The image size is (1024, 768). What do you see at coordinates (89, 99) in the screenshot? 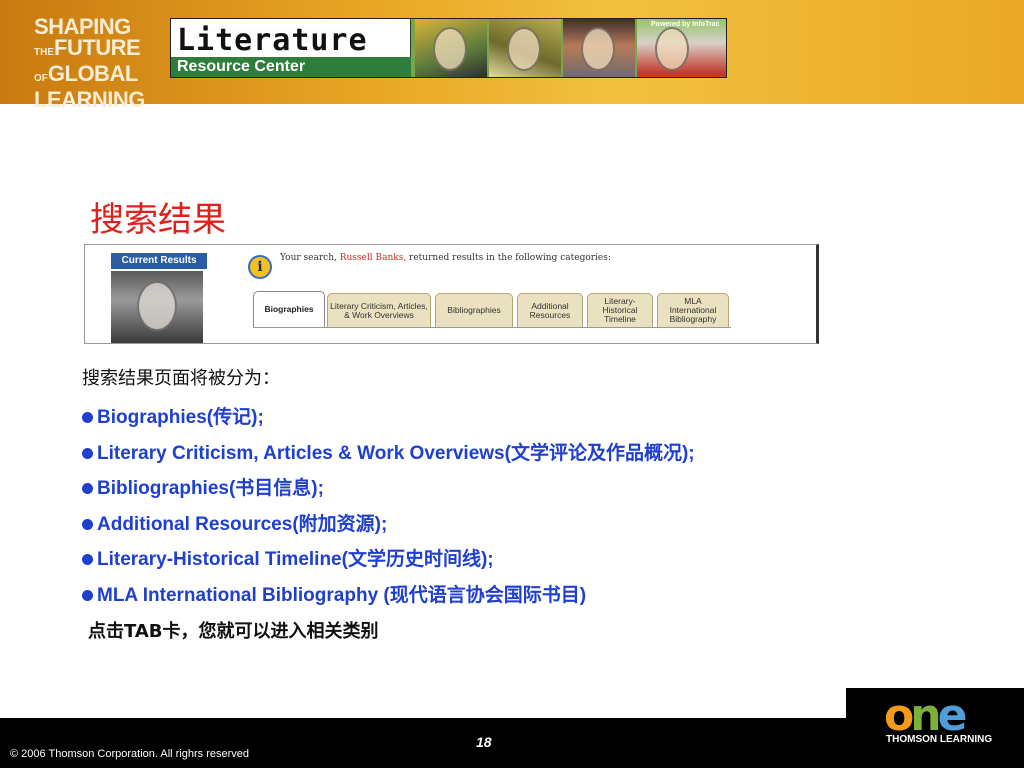
I see `brand-line-6: LEARNING` at bounding box center [89, 99].